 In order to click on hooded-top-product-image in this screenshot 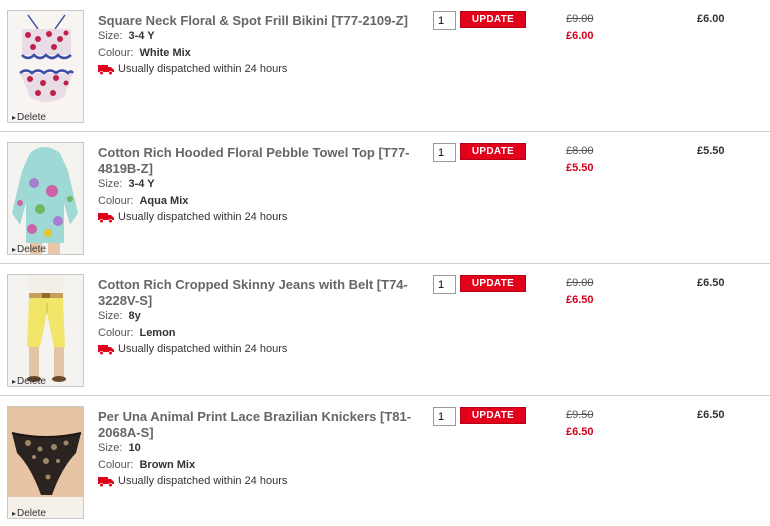, I will do `click(45, 198)`.